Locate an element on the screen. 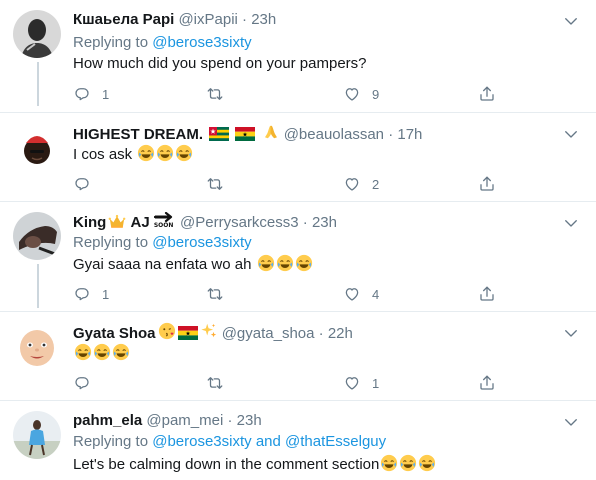 The width and height of the screenshot is (596, 480). timestamp: 17h is located at coordinates (409, 134).